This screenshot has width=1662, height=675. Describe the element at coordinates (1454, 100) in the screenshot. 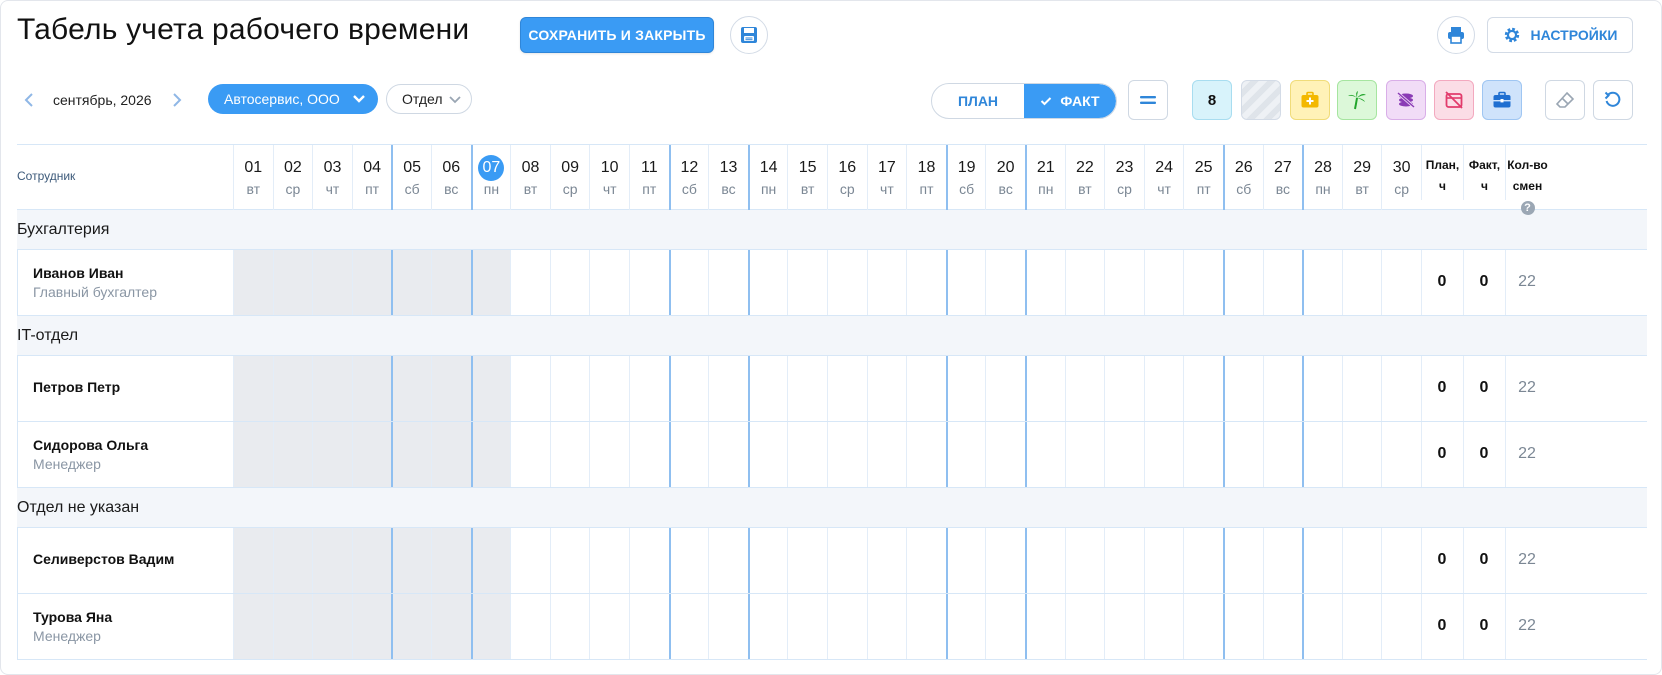

I see `absence-tool` at that location.